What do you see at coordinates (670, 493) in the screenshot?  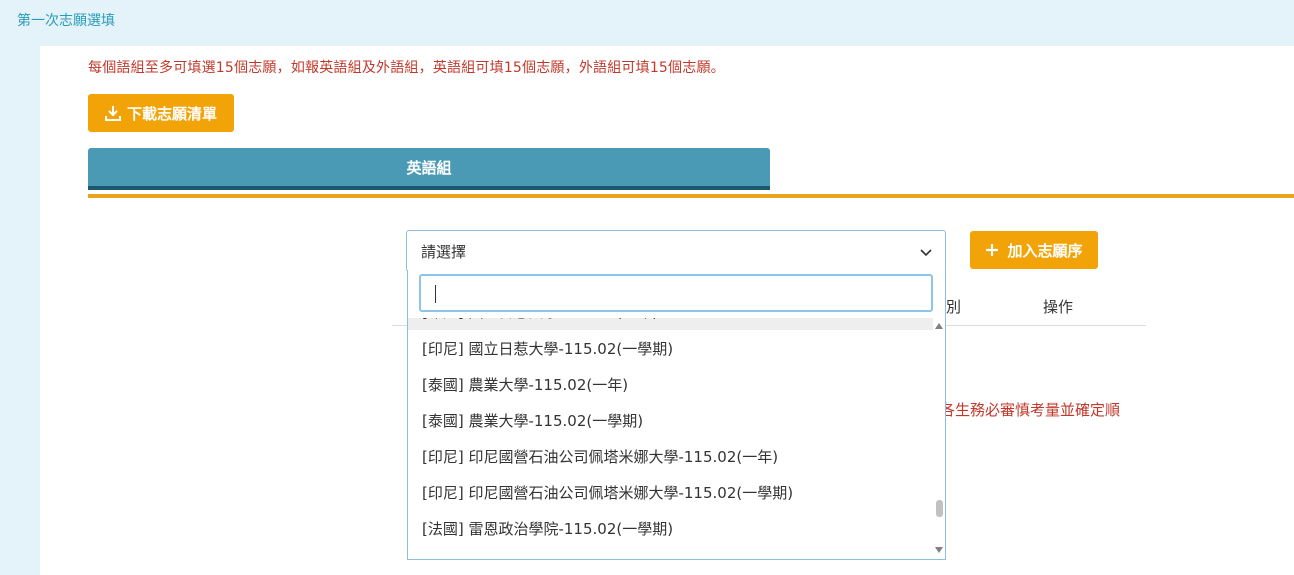 I see `dropdown-option: [印尼] 印尼國營石油公司佩塔米娜大學-115.02(一學期)` at bounding box center [670, 493].